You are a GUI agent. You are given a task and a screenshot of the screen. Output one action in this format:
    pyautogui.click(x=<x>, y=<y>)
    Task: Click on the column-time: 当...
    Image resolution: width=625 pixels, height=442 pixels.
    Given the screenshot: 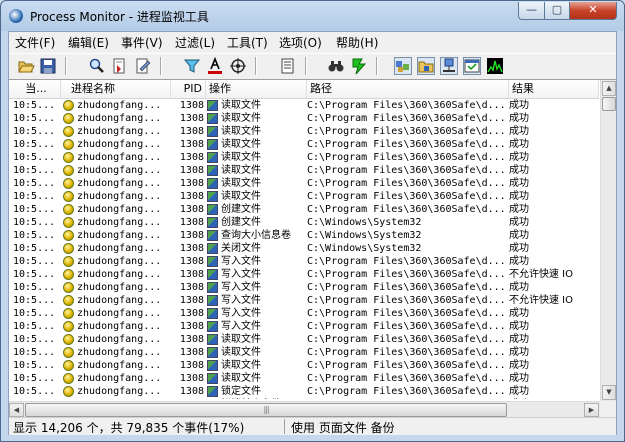 What is the action you would take?
    pyautogui.click(x=35, y=89)
    